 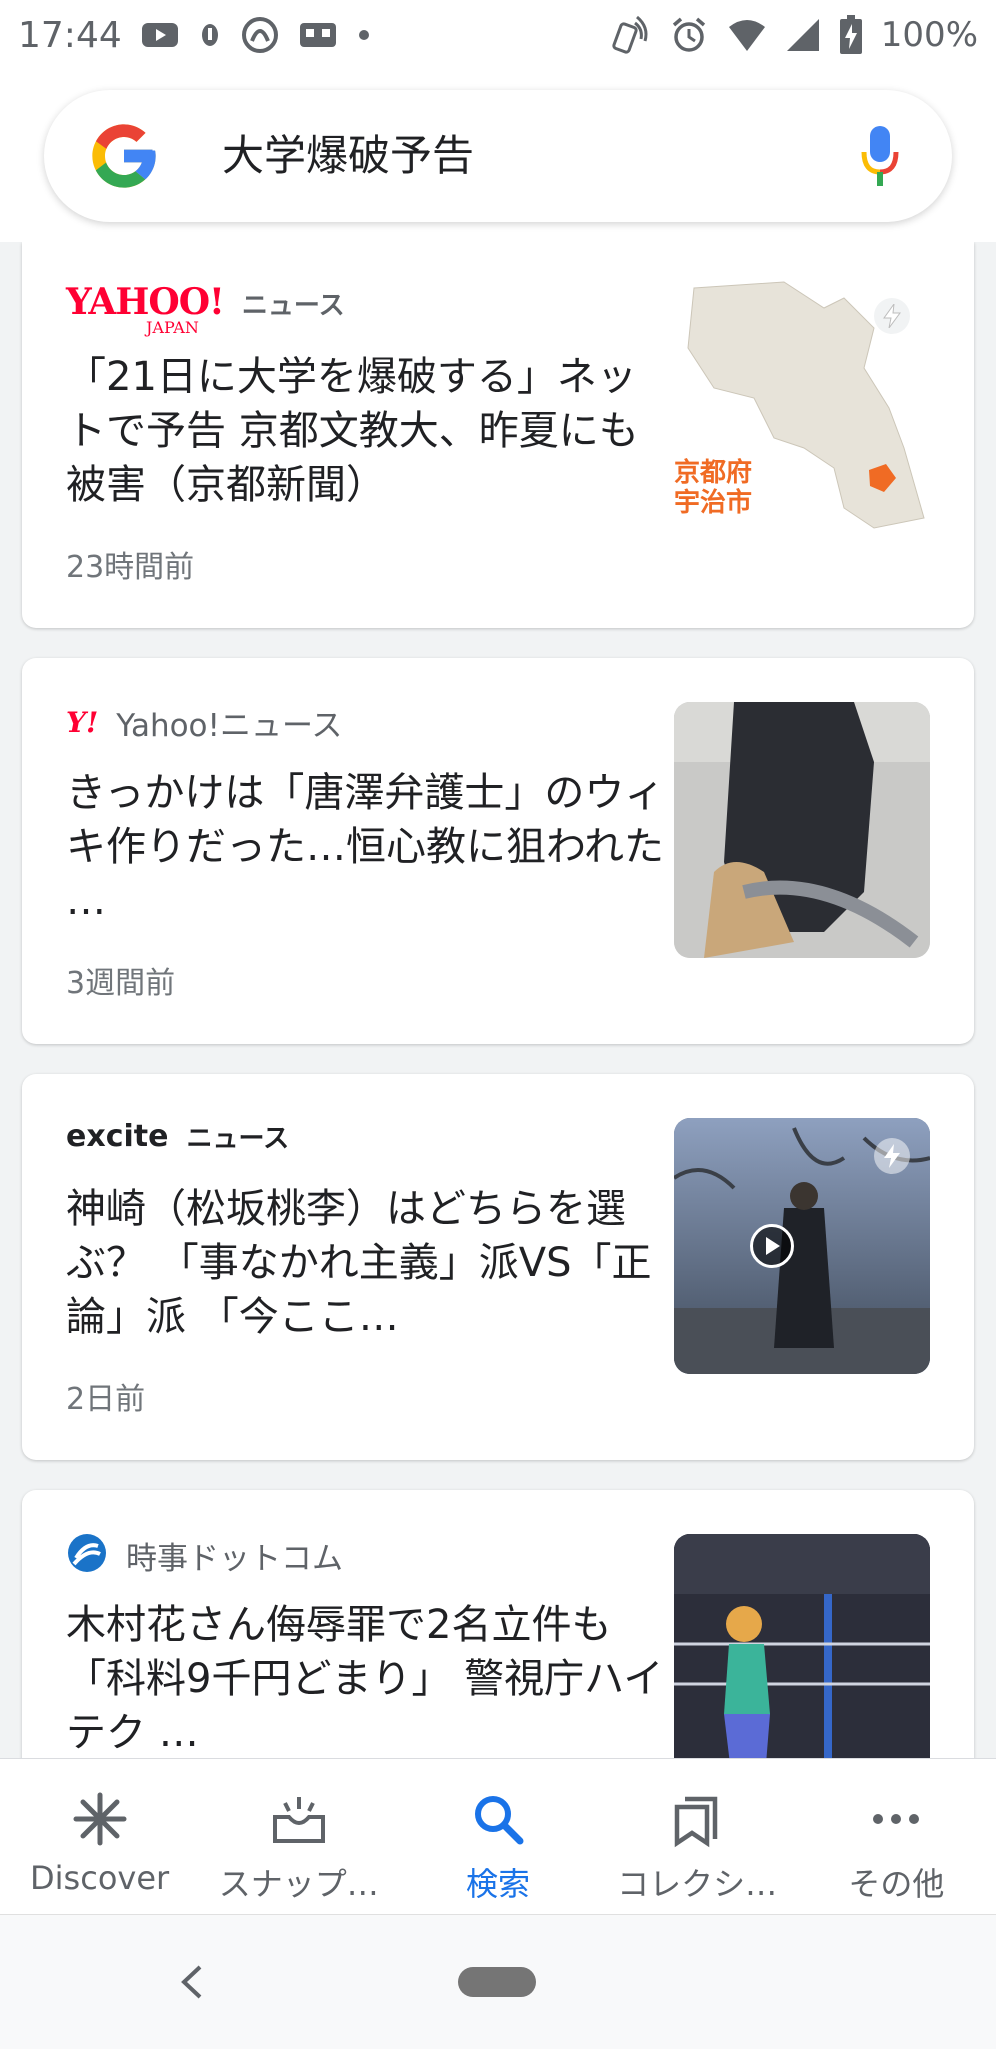 What do you see at coordinates (195, 35) in the screenshot?
I see `status-left: 17:44` at bounding box center [195, 35].